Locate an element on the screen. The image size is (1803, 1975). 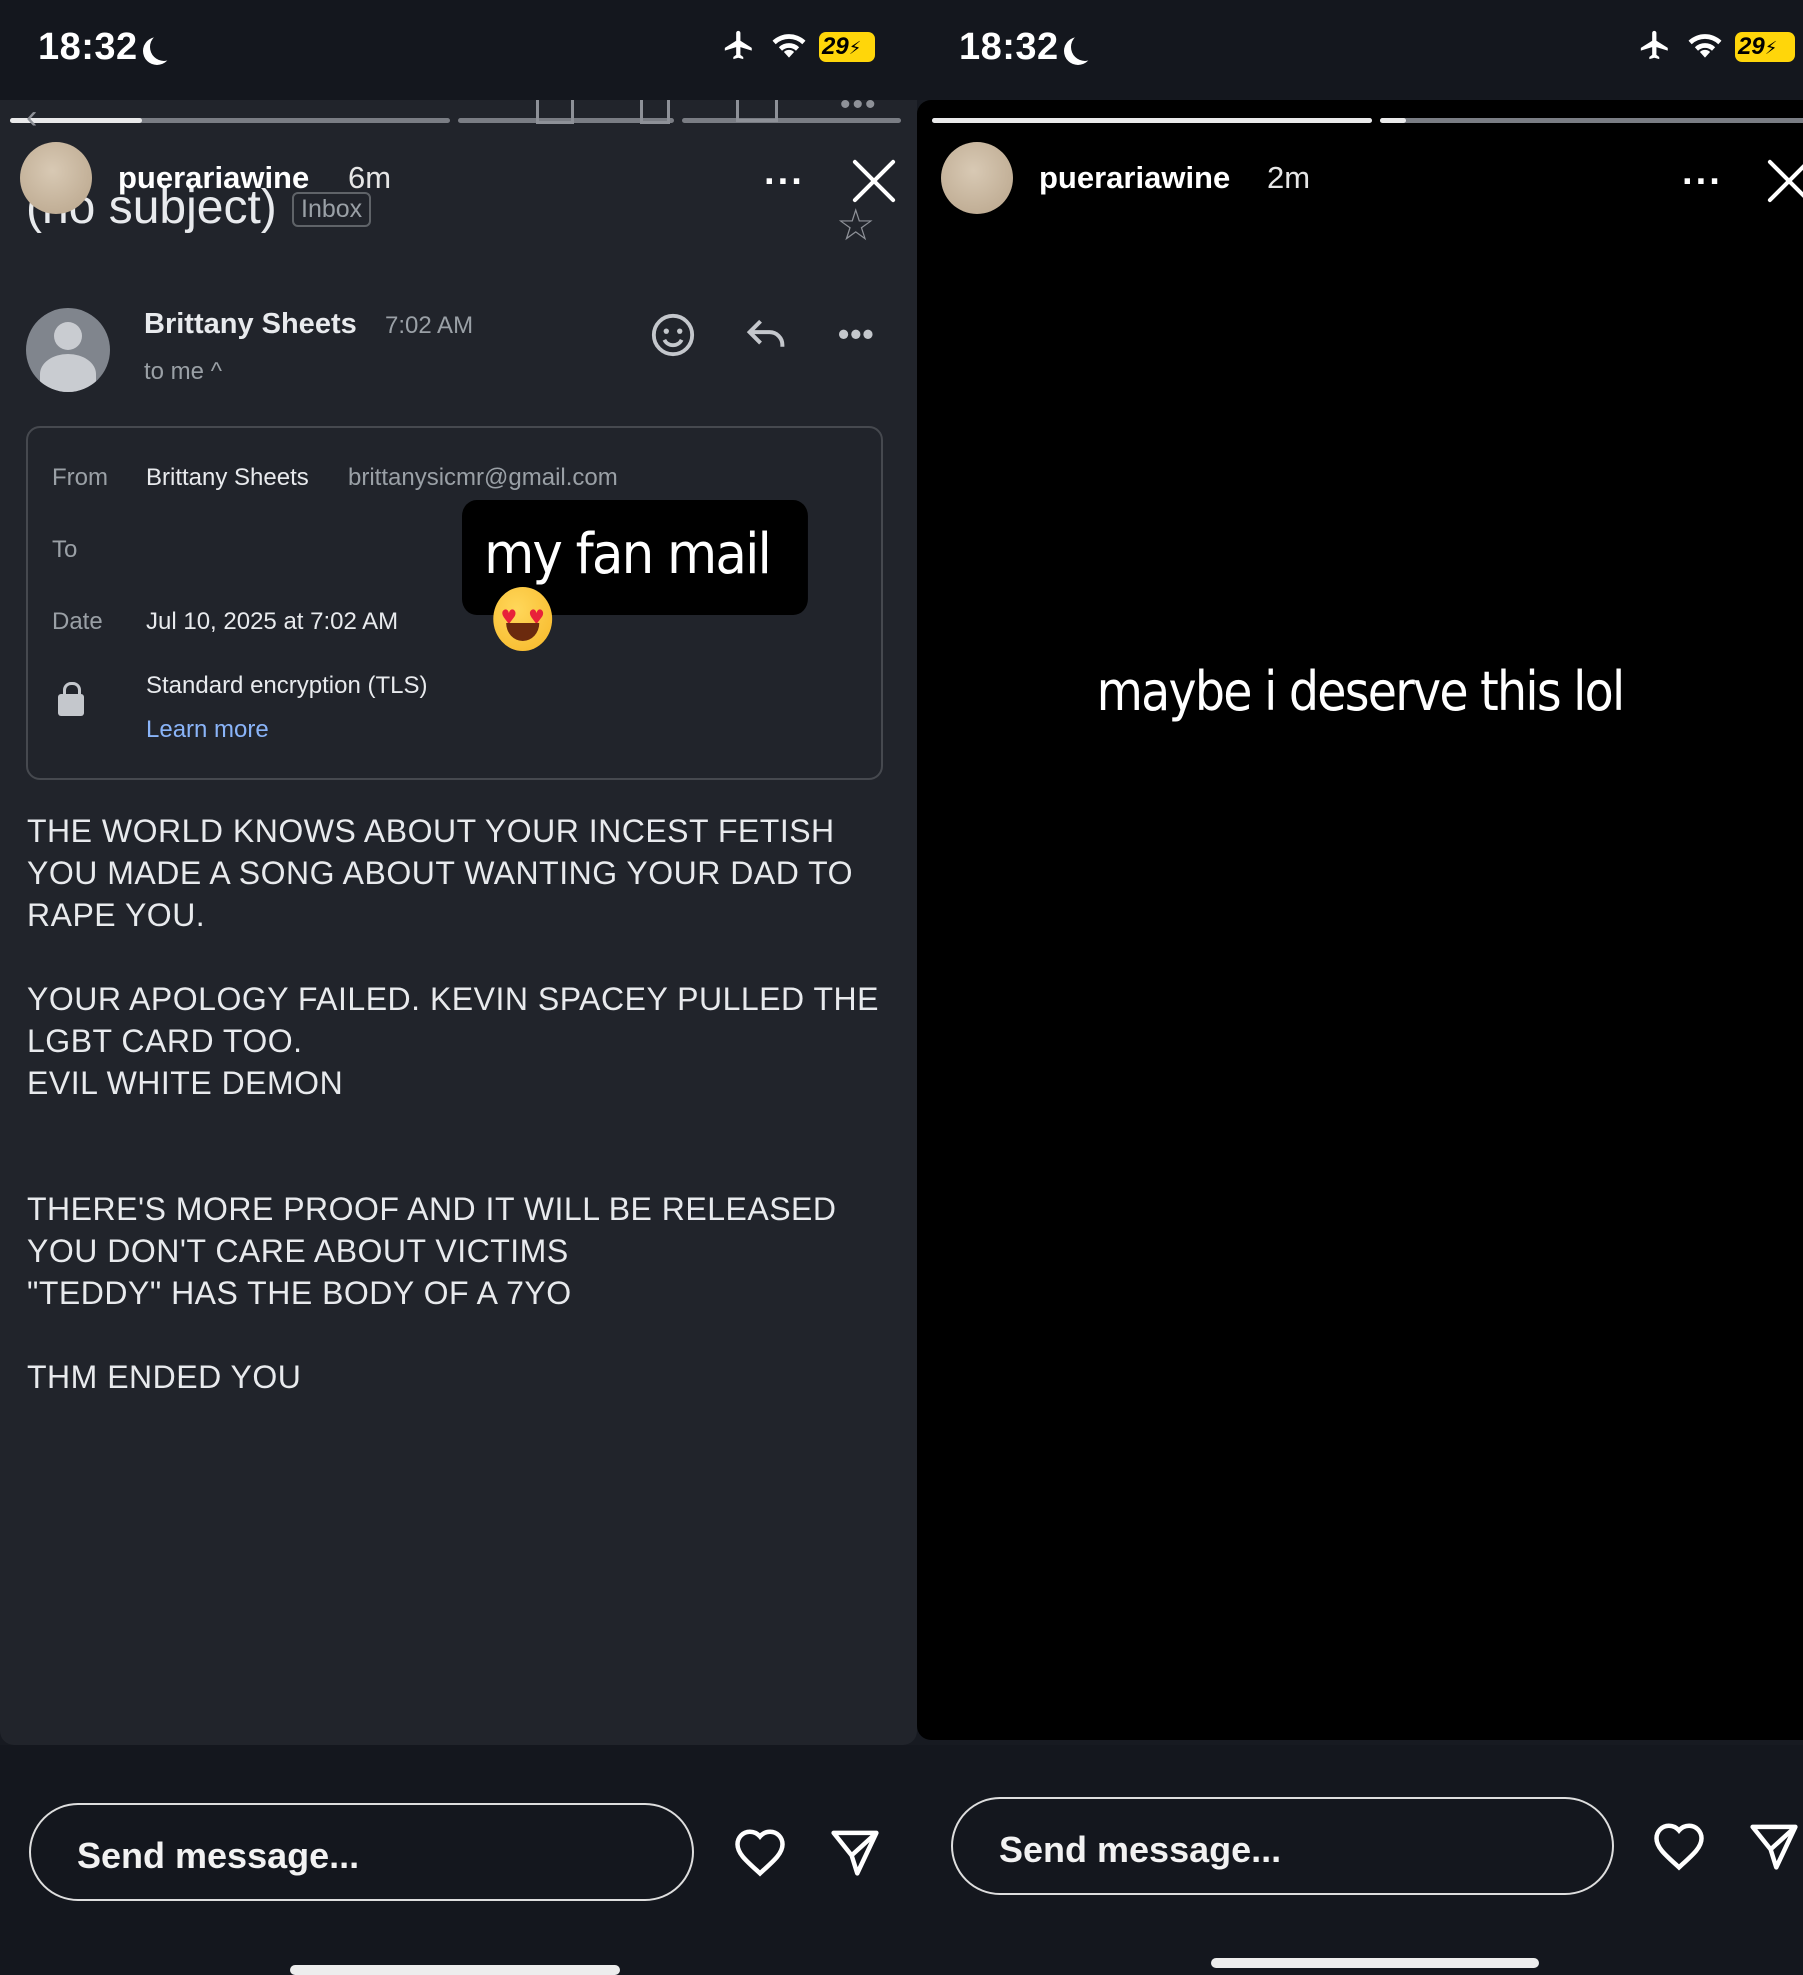
back-icon: ‹ is located at coordinates (32, 118).